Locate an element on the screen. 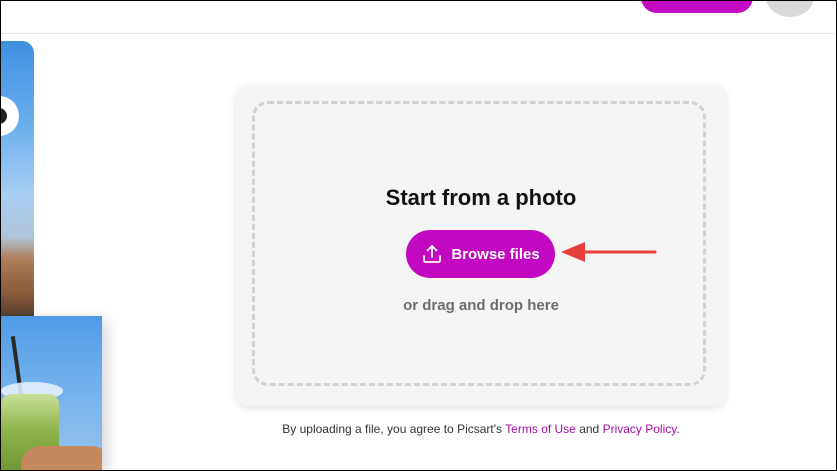 The image size is (837, 471). browse-files-button: Browse files is located at coordinates (480, 254).